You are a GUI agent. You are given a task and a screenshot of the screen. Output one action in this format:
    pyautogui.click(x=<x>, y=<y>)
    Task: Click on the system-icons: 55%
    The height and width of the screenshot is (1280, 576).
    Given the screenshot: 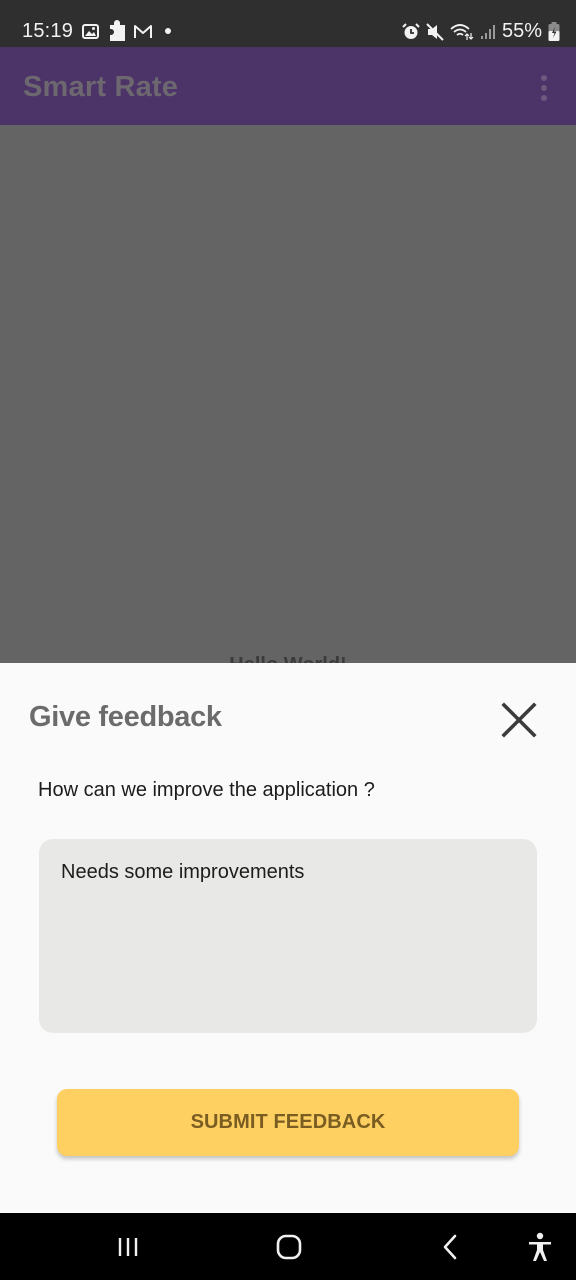 What is the action you would take?
    pyautogui.click(x=481, y=31)
    